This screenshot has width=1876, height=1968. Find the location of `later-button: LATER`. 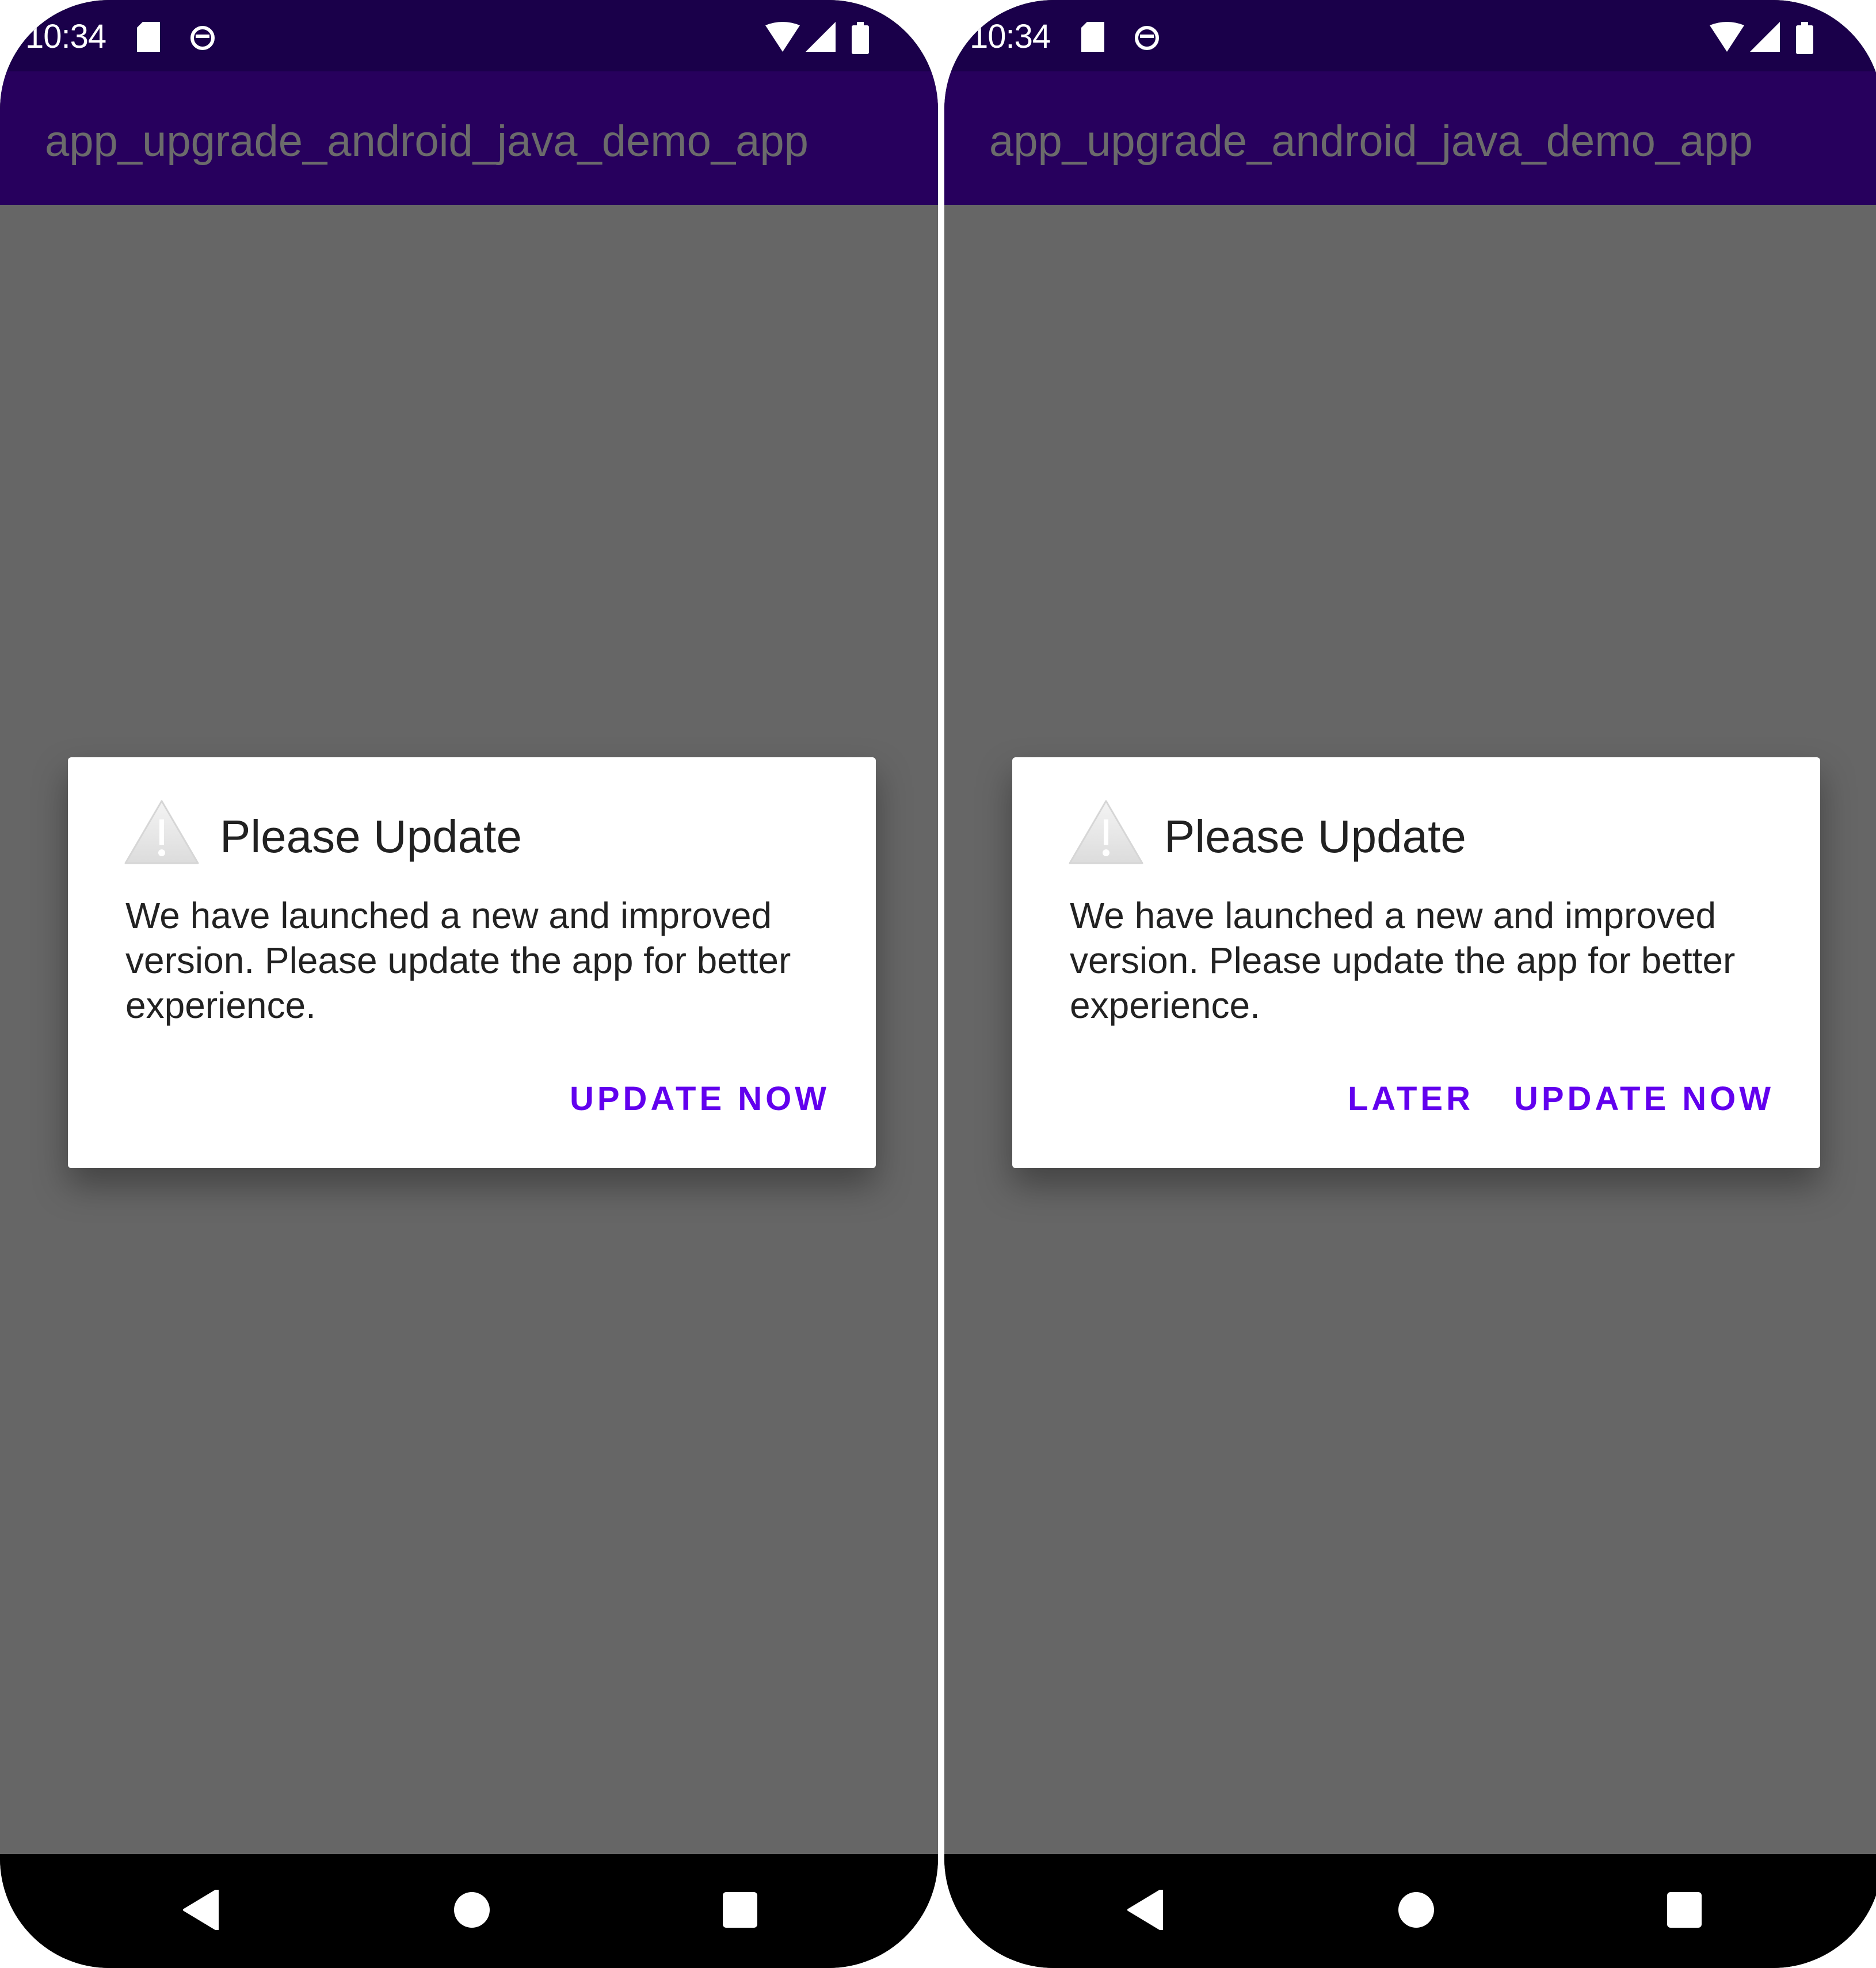

later-button: LATER is located at coordinates (1411, 1099).